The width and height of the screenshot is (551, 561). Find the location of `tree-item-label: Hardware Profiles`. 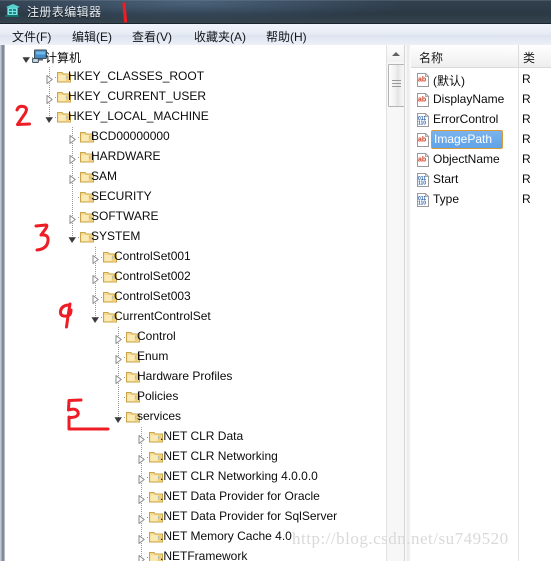

tree-item-label: Hardware Profiles is located at coordinates (185, 376).